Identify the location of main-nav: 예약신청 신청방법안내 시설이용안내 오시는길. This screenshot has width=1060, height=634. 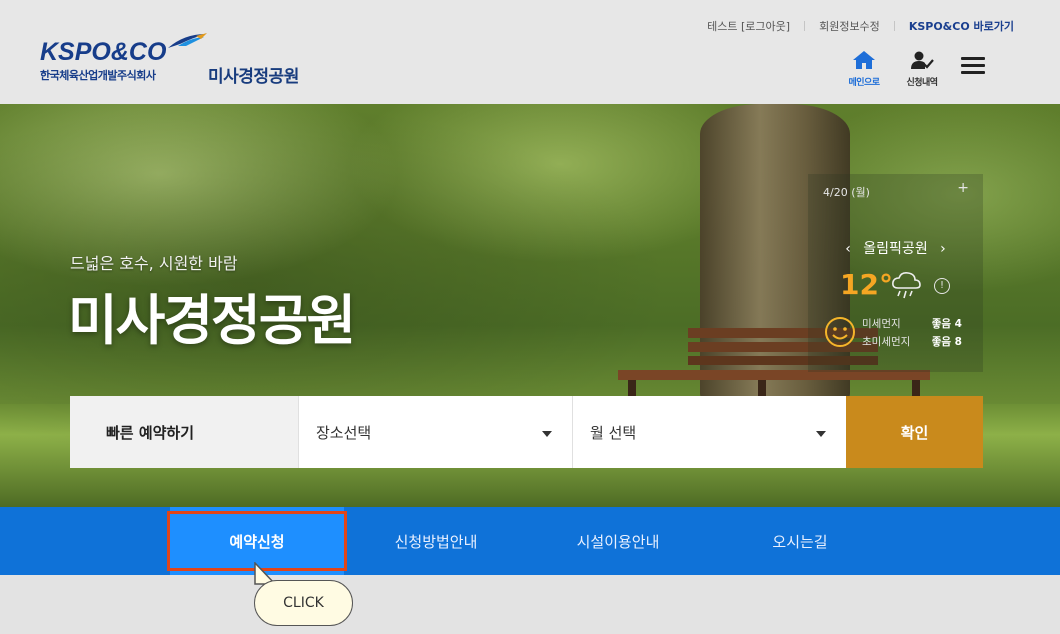
(530, 541).